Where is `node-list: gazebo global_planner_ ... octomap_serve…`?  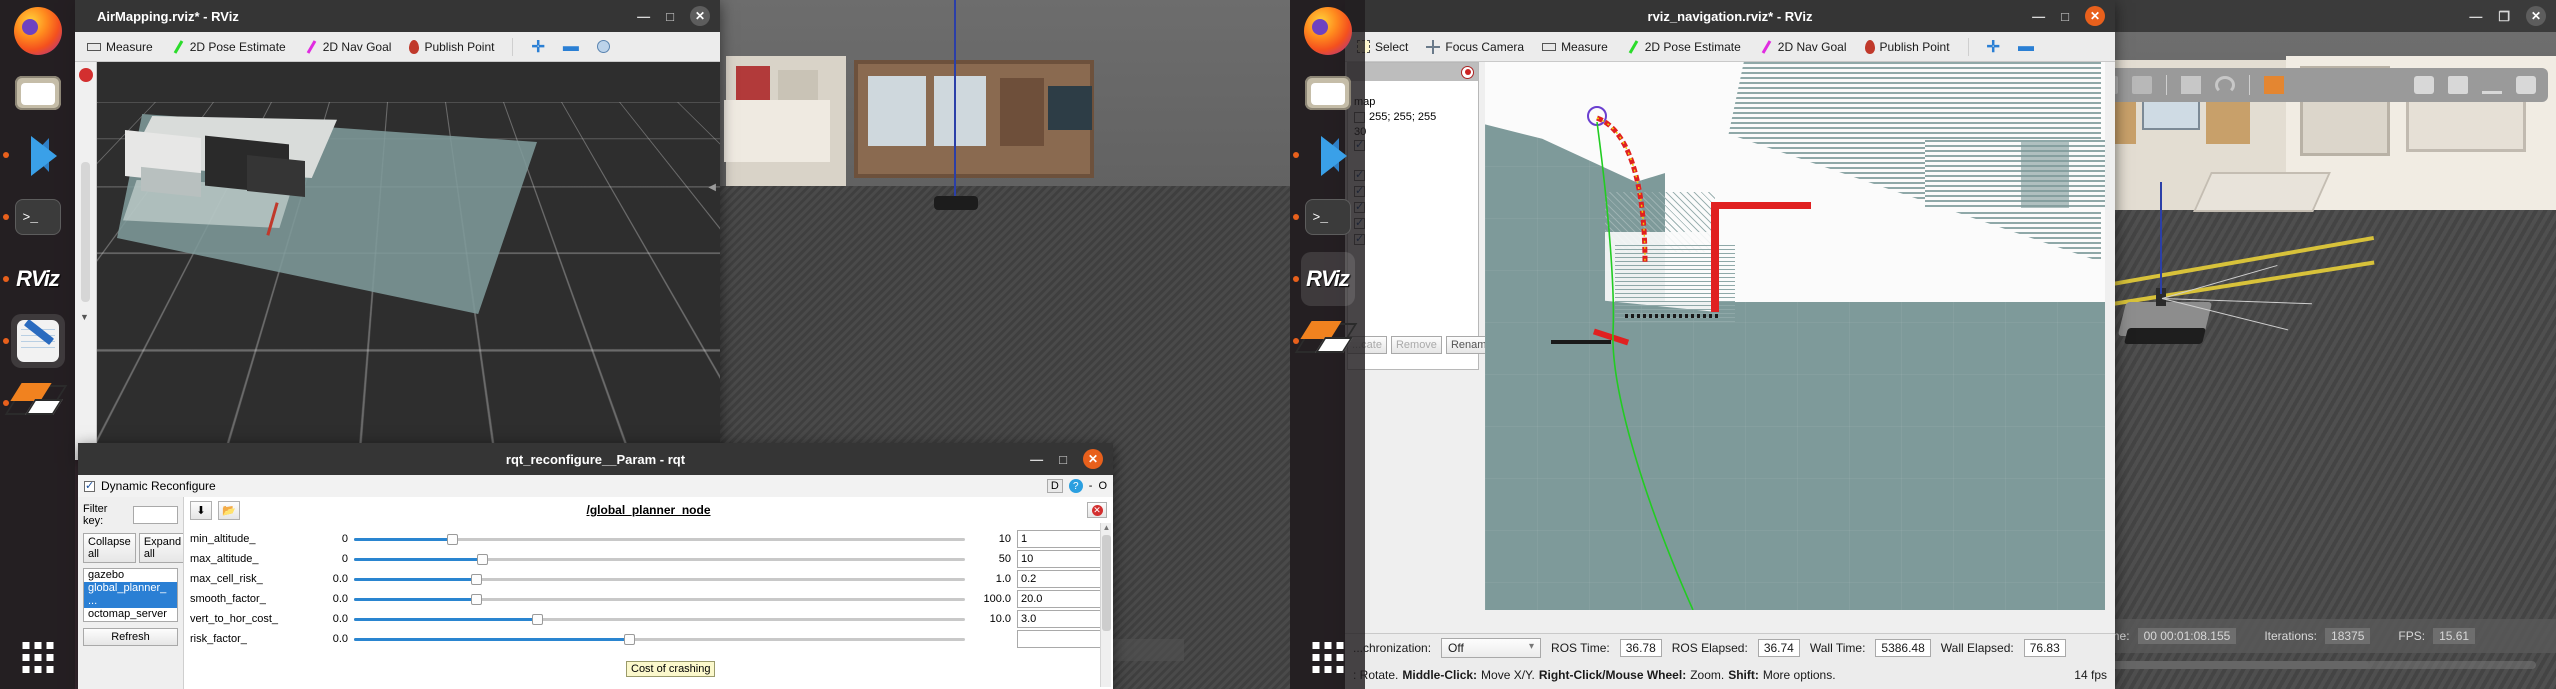
node-list: gazebo global_planner_ ... octomap_serve… is located at coordinates (130, 595).